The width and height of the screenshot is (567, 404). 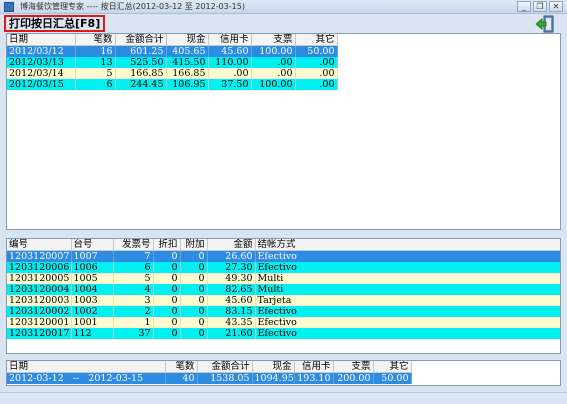 What do you see at coordinates (167, 245) in the screenshot?
I see `column-header: 折扣` at bounding box center [167, 245].